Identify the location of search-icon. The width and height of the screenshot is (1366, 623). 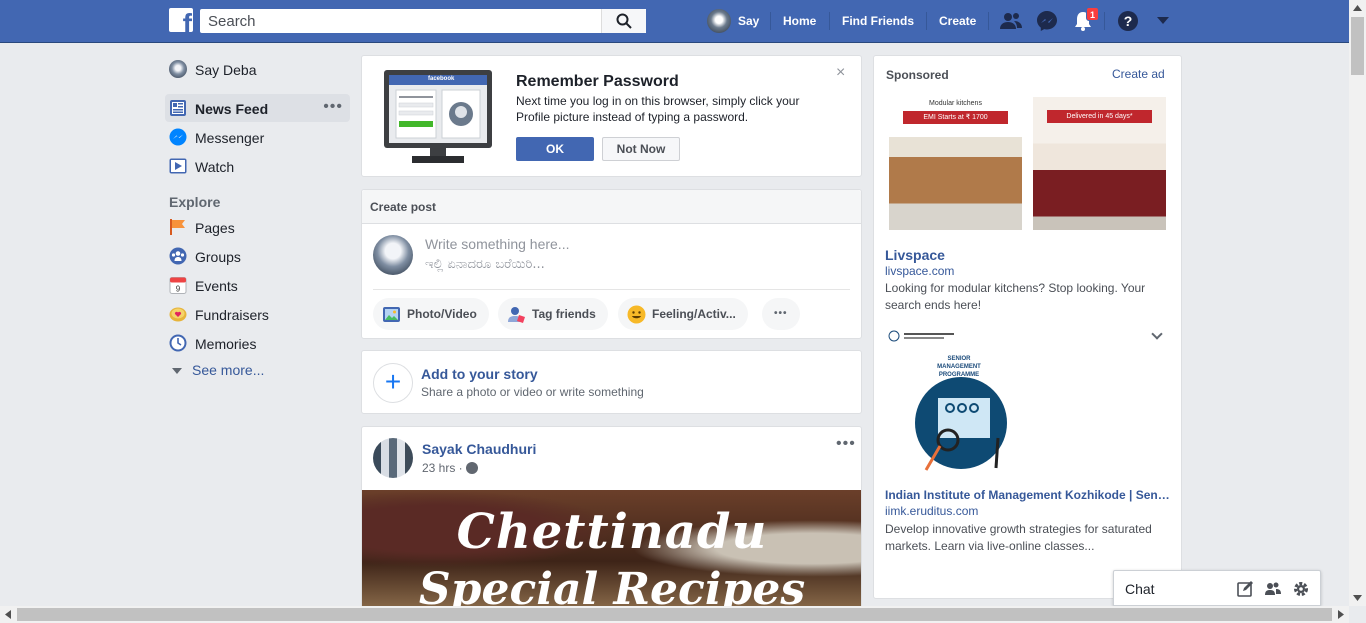
(624, 21).